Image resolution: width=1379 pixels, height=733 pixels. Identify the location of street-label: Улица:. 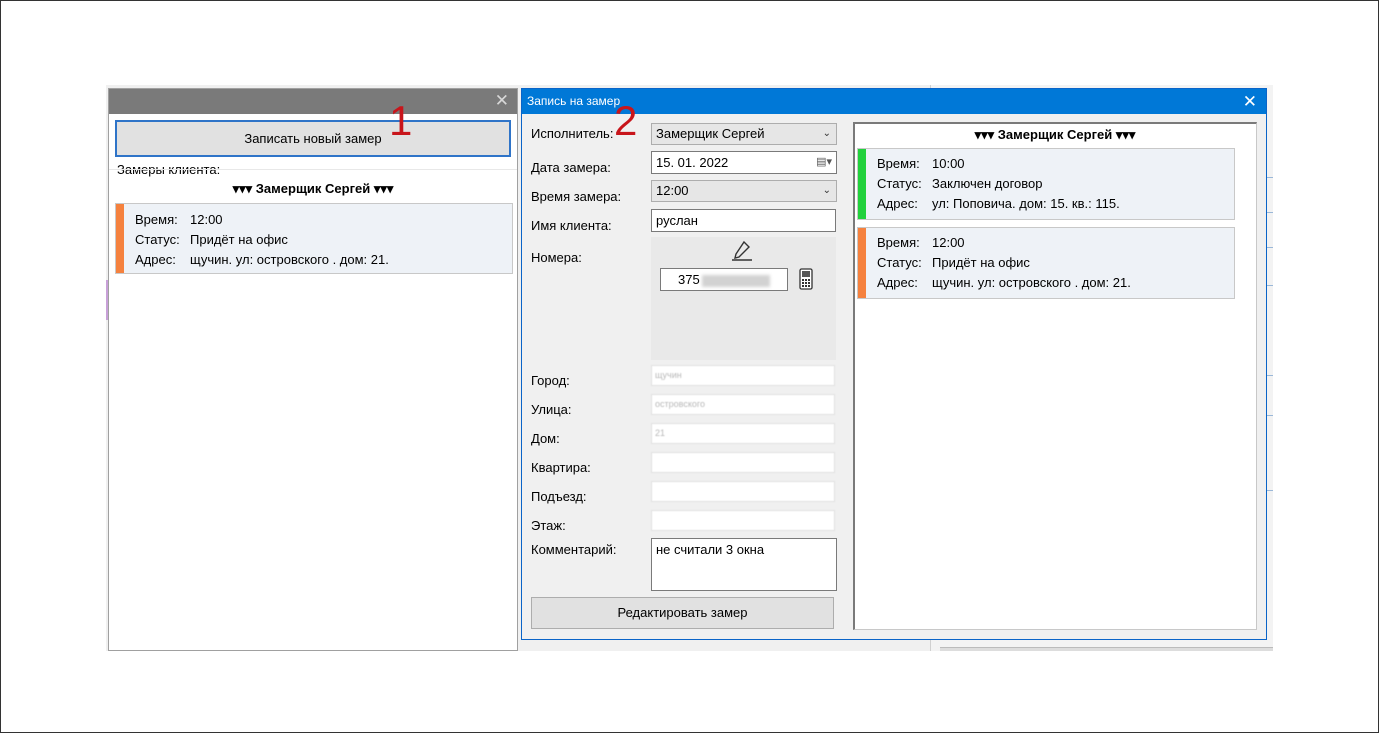
(551, 409).